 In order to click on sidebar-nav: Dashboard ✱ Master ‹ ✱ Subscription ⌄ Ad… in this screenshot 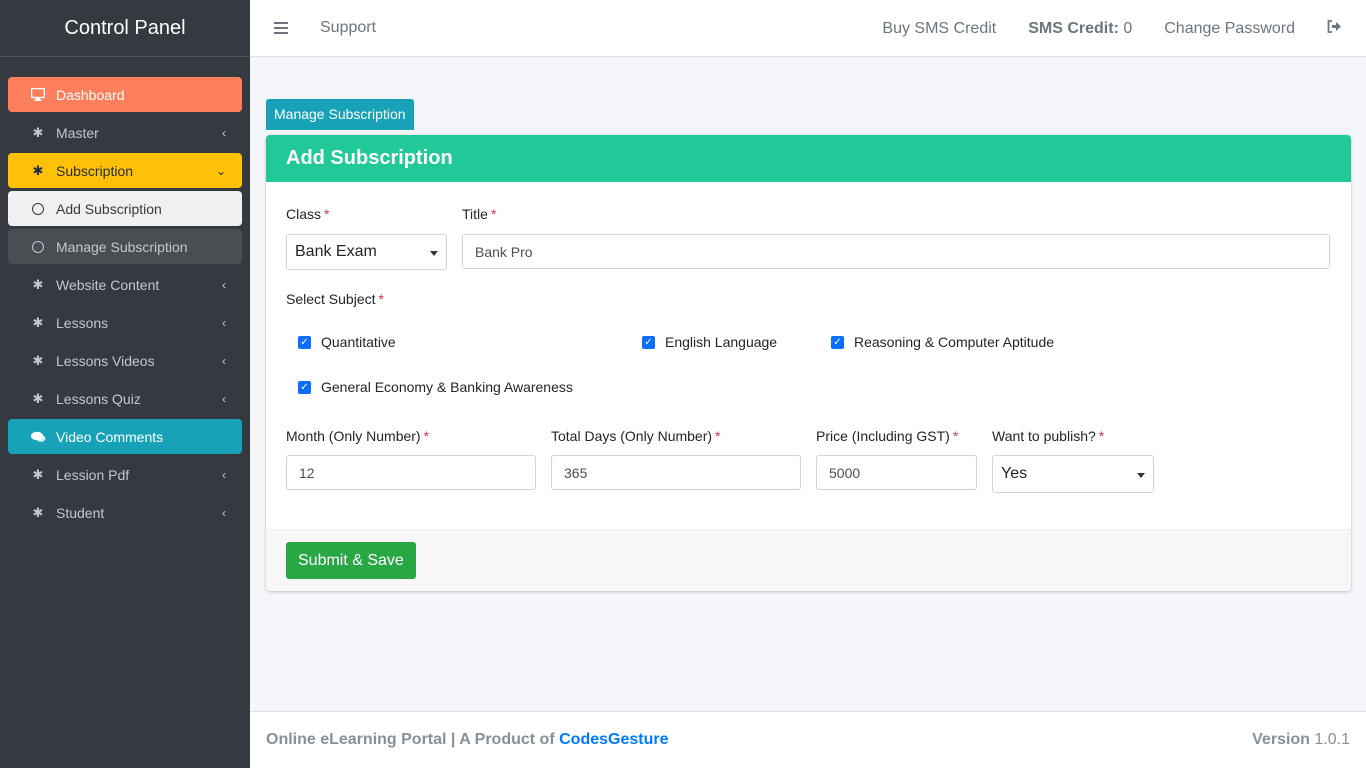, I will do `click(125, 293)`.